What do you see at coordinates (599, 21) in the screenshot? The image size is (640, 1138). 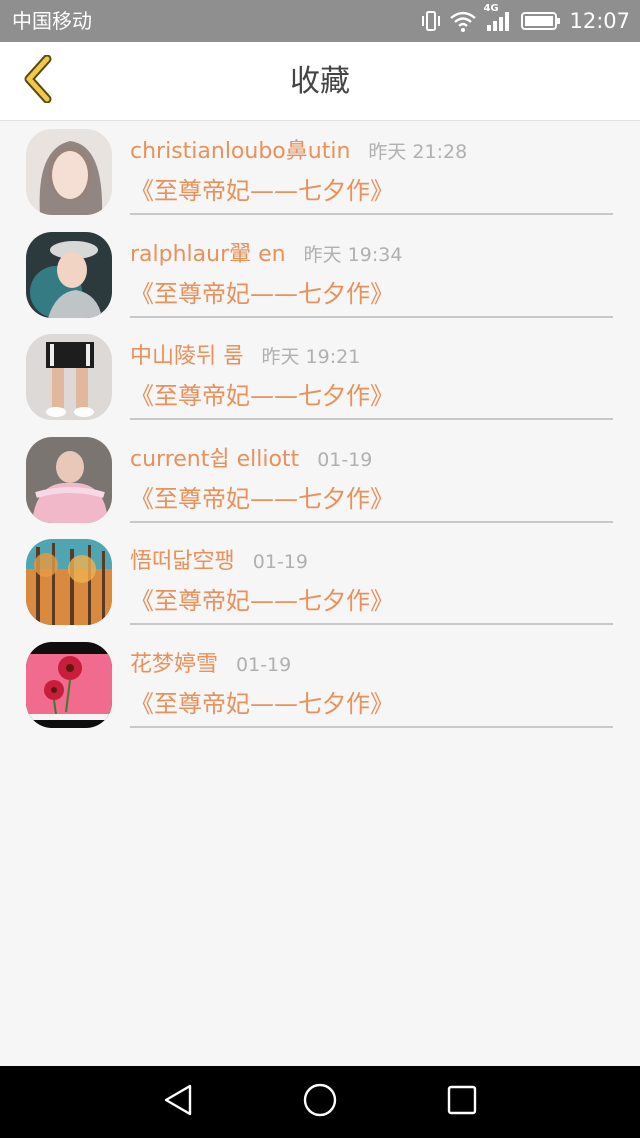 I see `status-time: 12:07` at bounding box center [599, 21].